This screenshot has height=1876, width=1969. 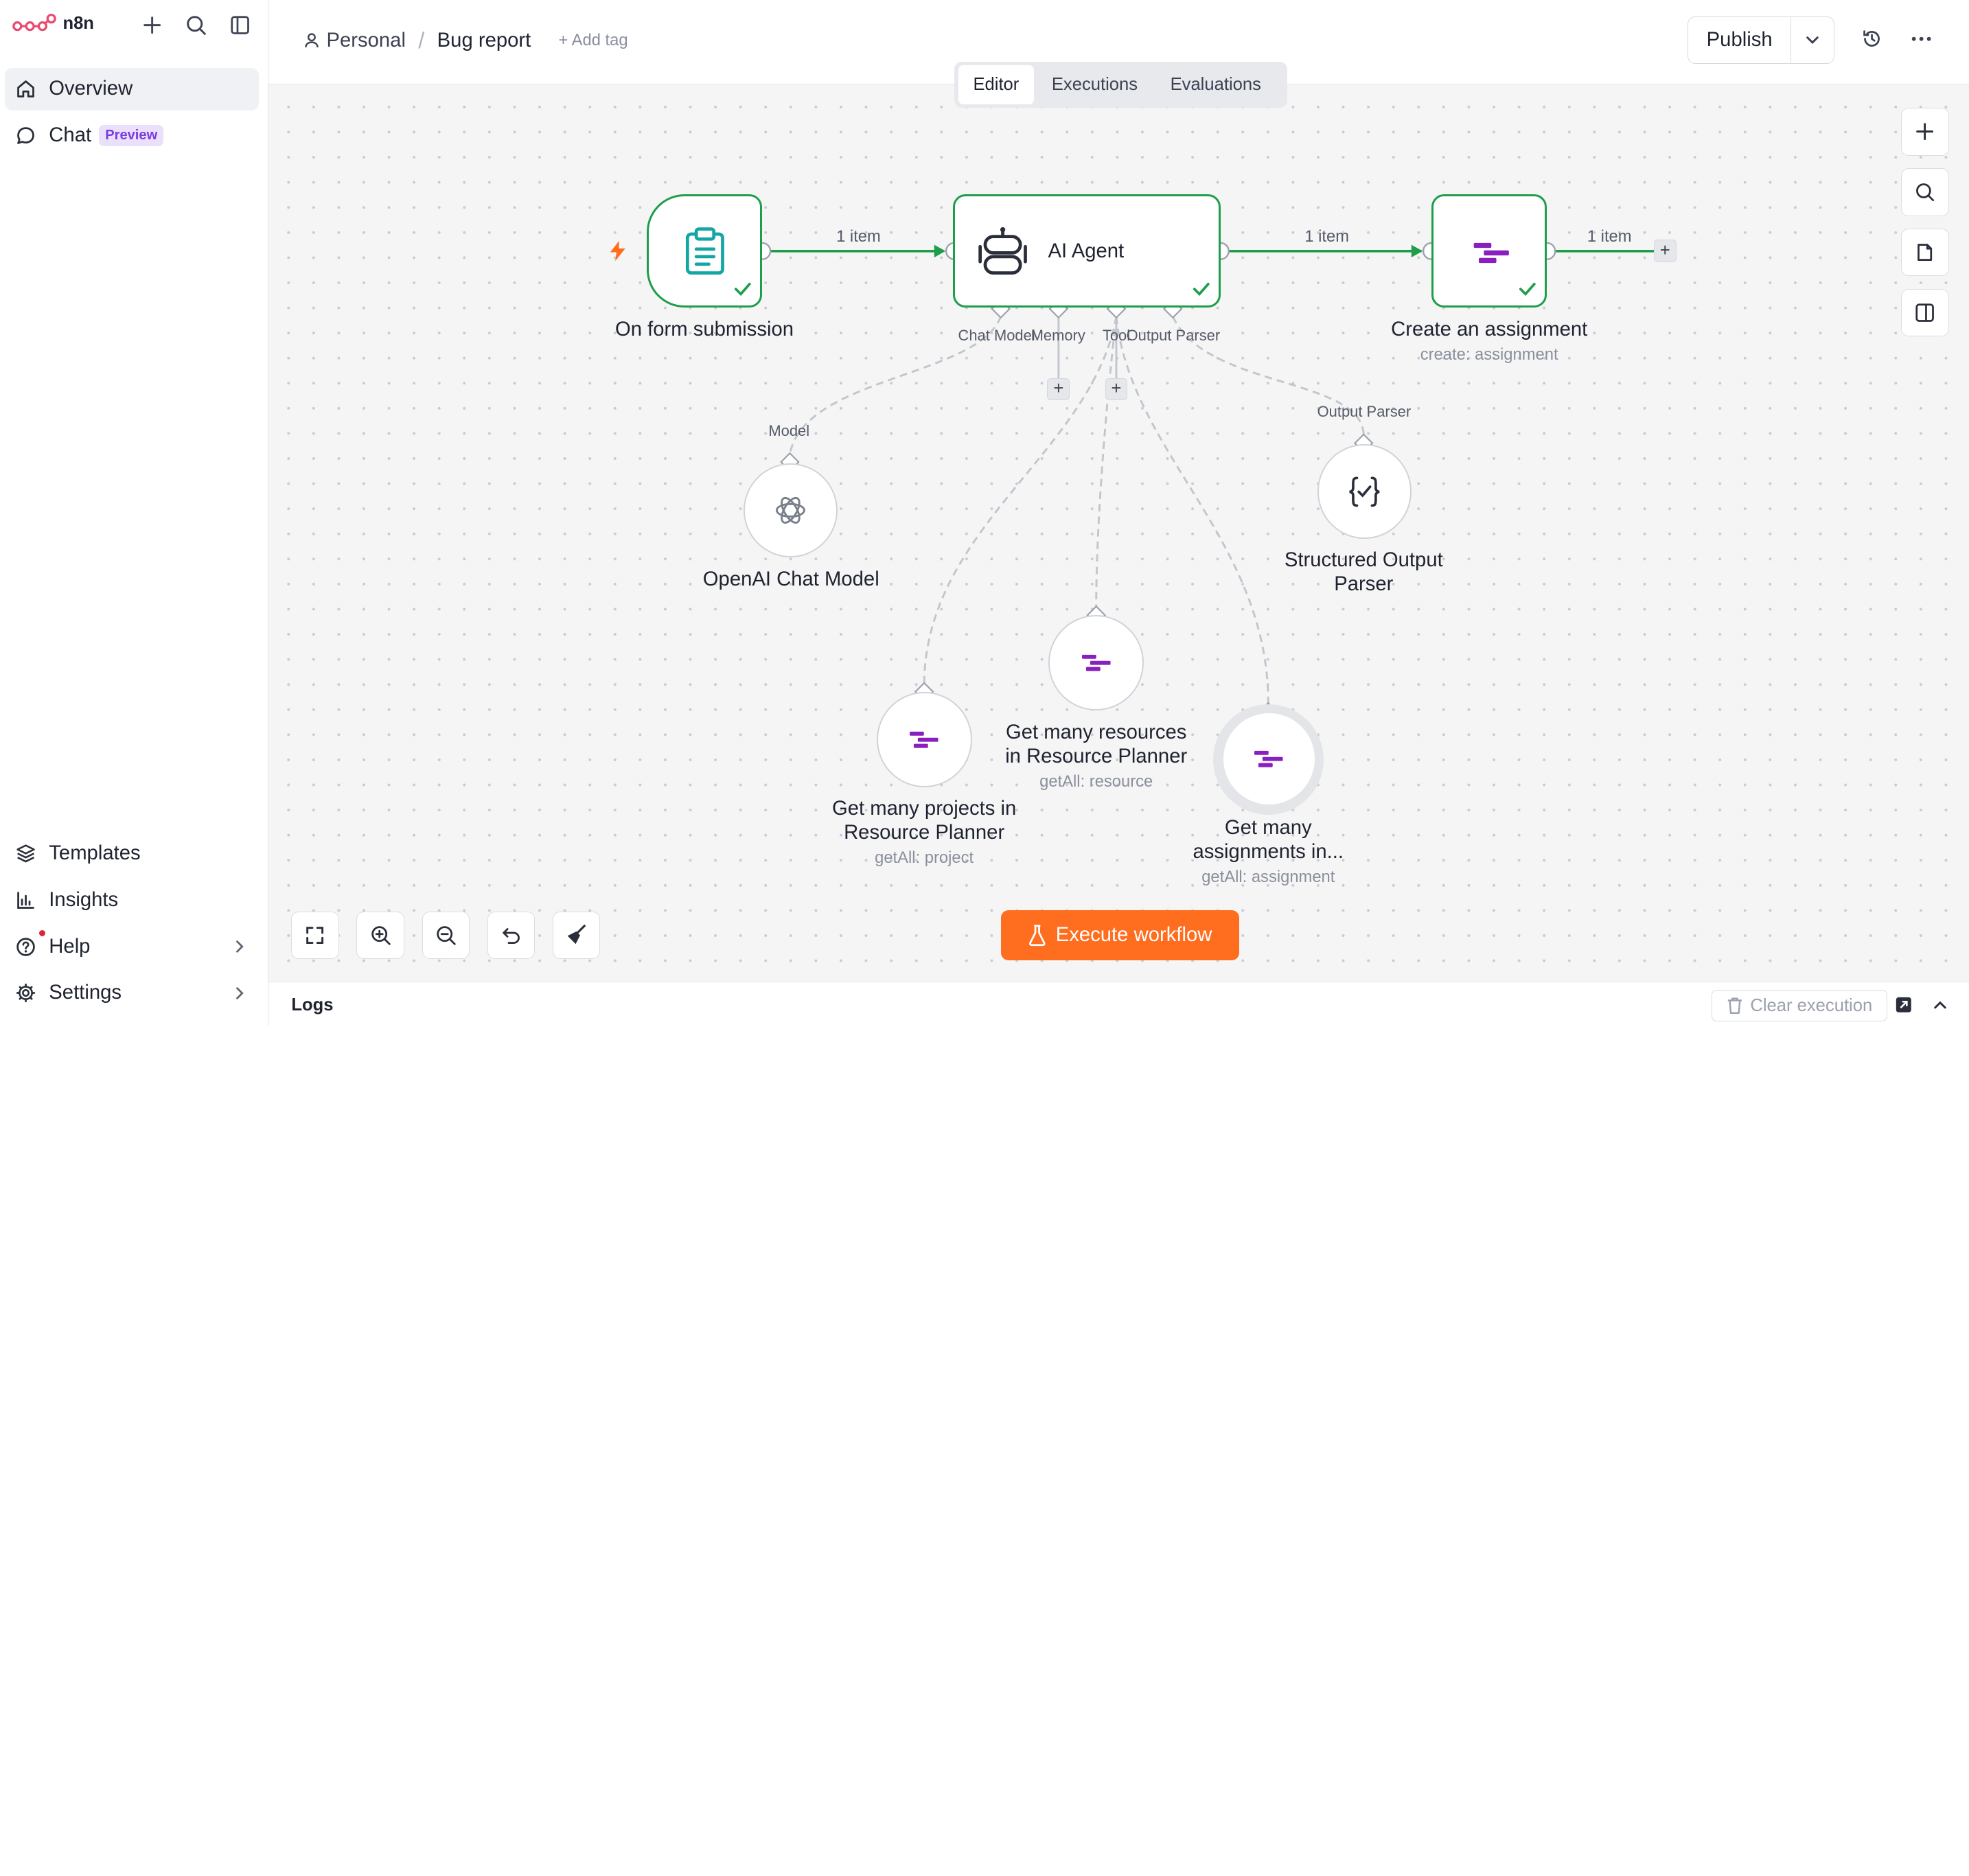 I want to click on braces-check-icon, so click(x=1364, y=491).